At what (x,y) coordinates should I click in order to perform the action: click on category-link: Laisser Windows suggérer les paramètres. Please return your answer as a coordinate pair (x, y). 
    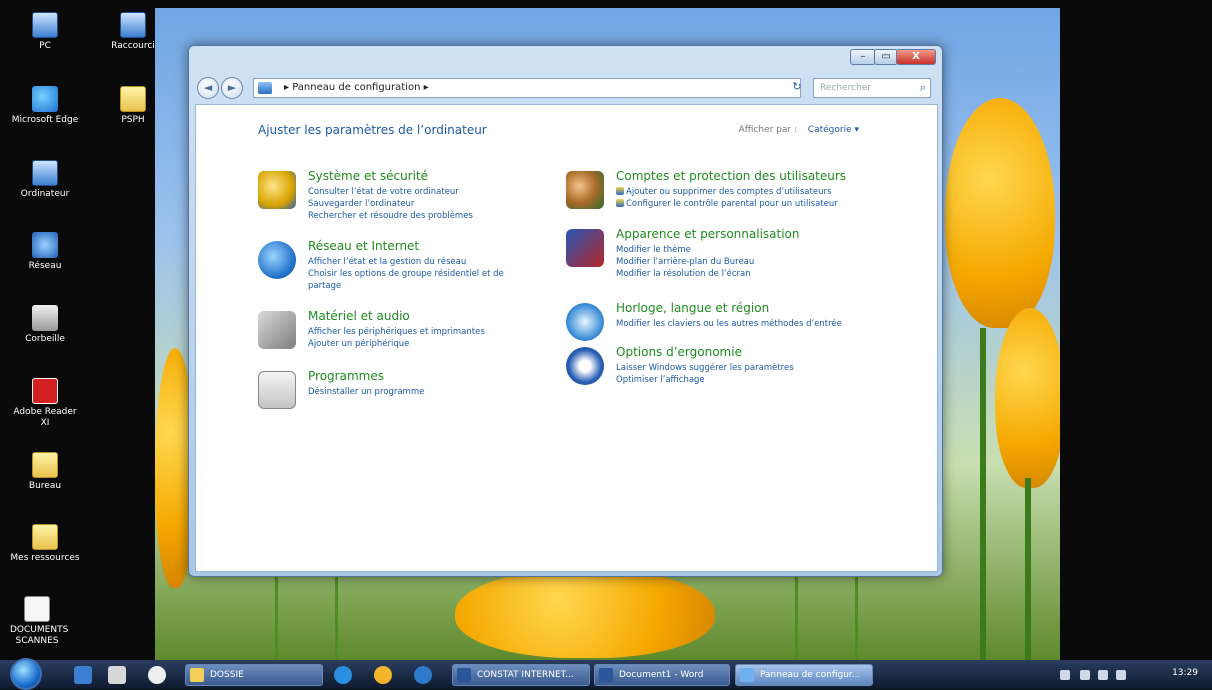
    Looking at the image, I should click on (705, 368).